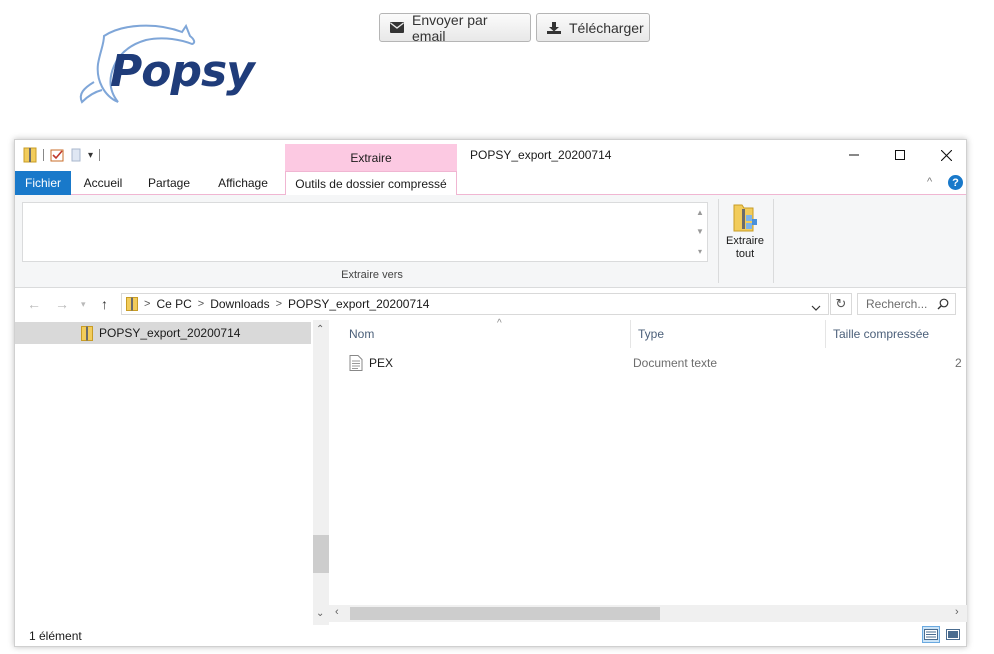 The image size is (994, 654). I want to click on recent-locations-icon: ▾, so click(83, 304).